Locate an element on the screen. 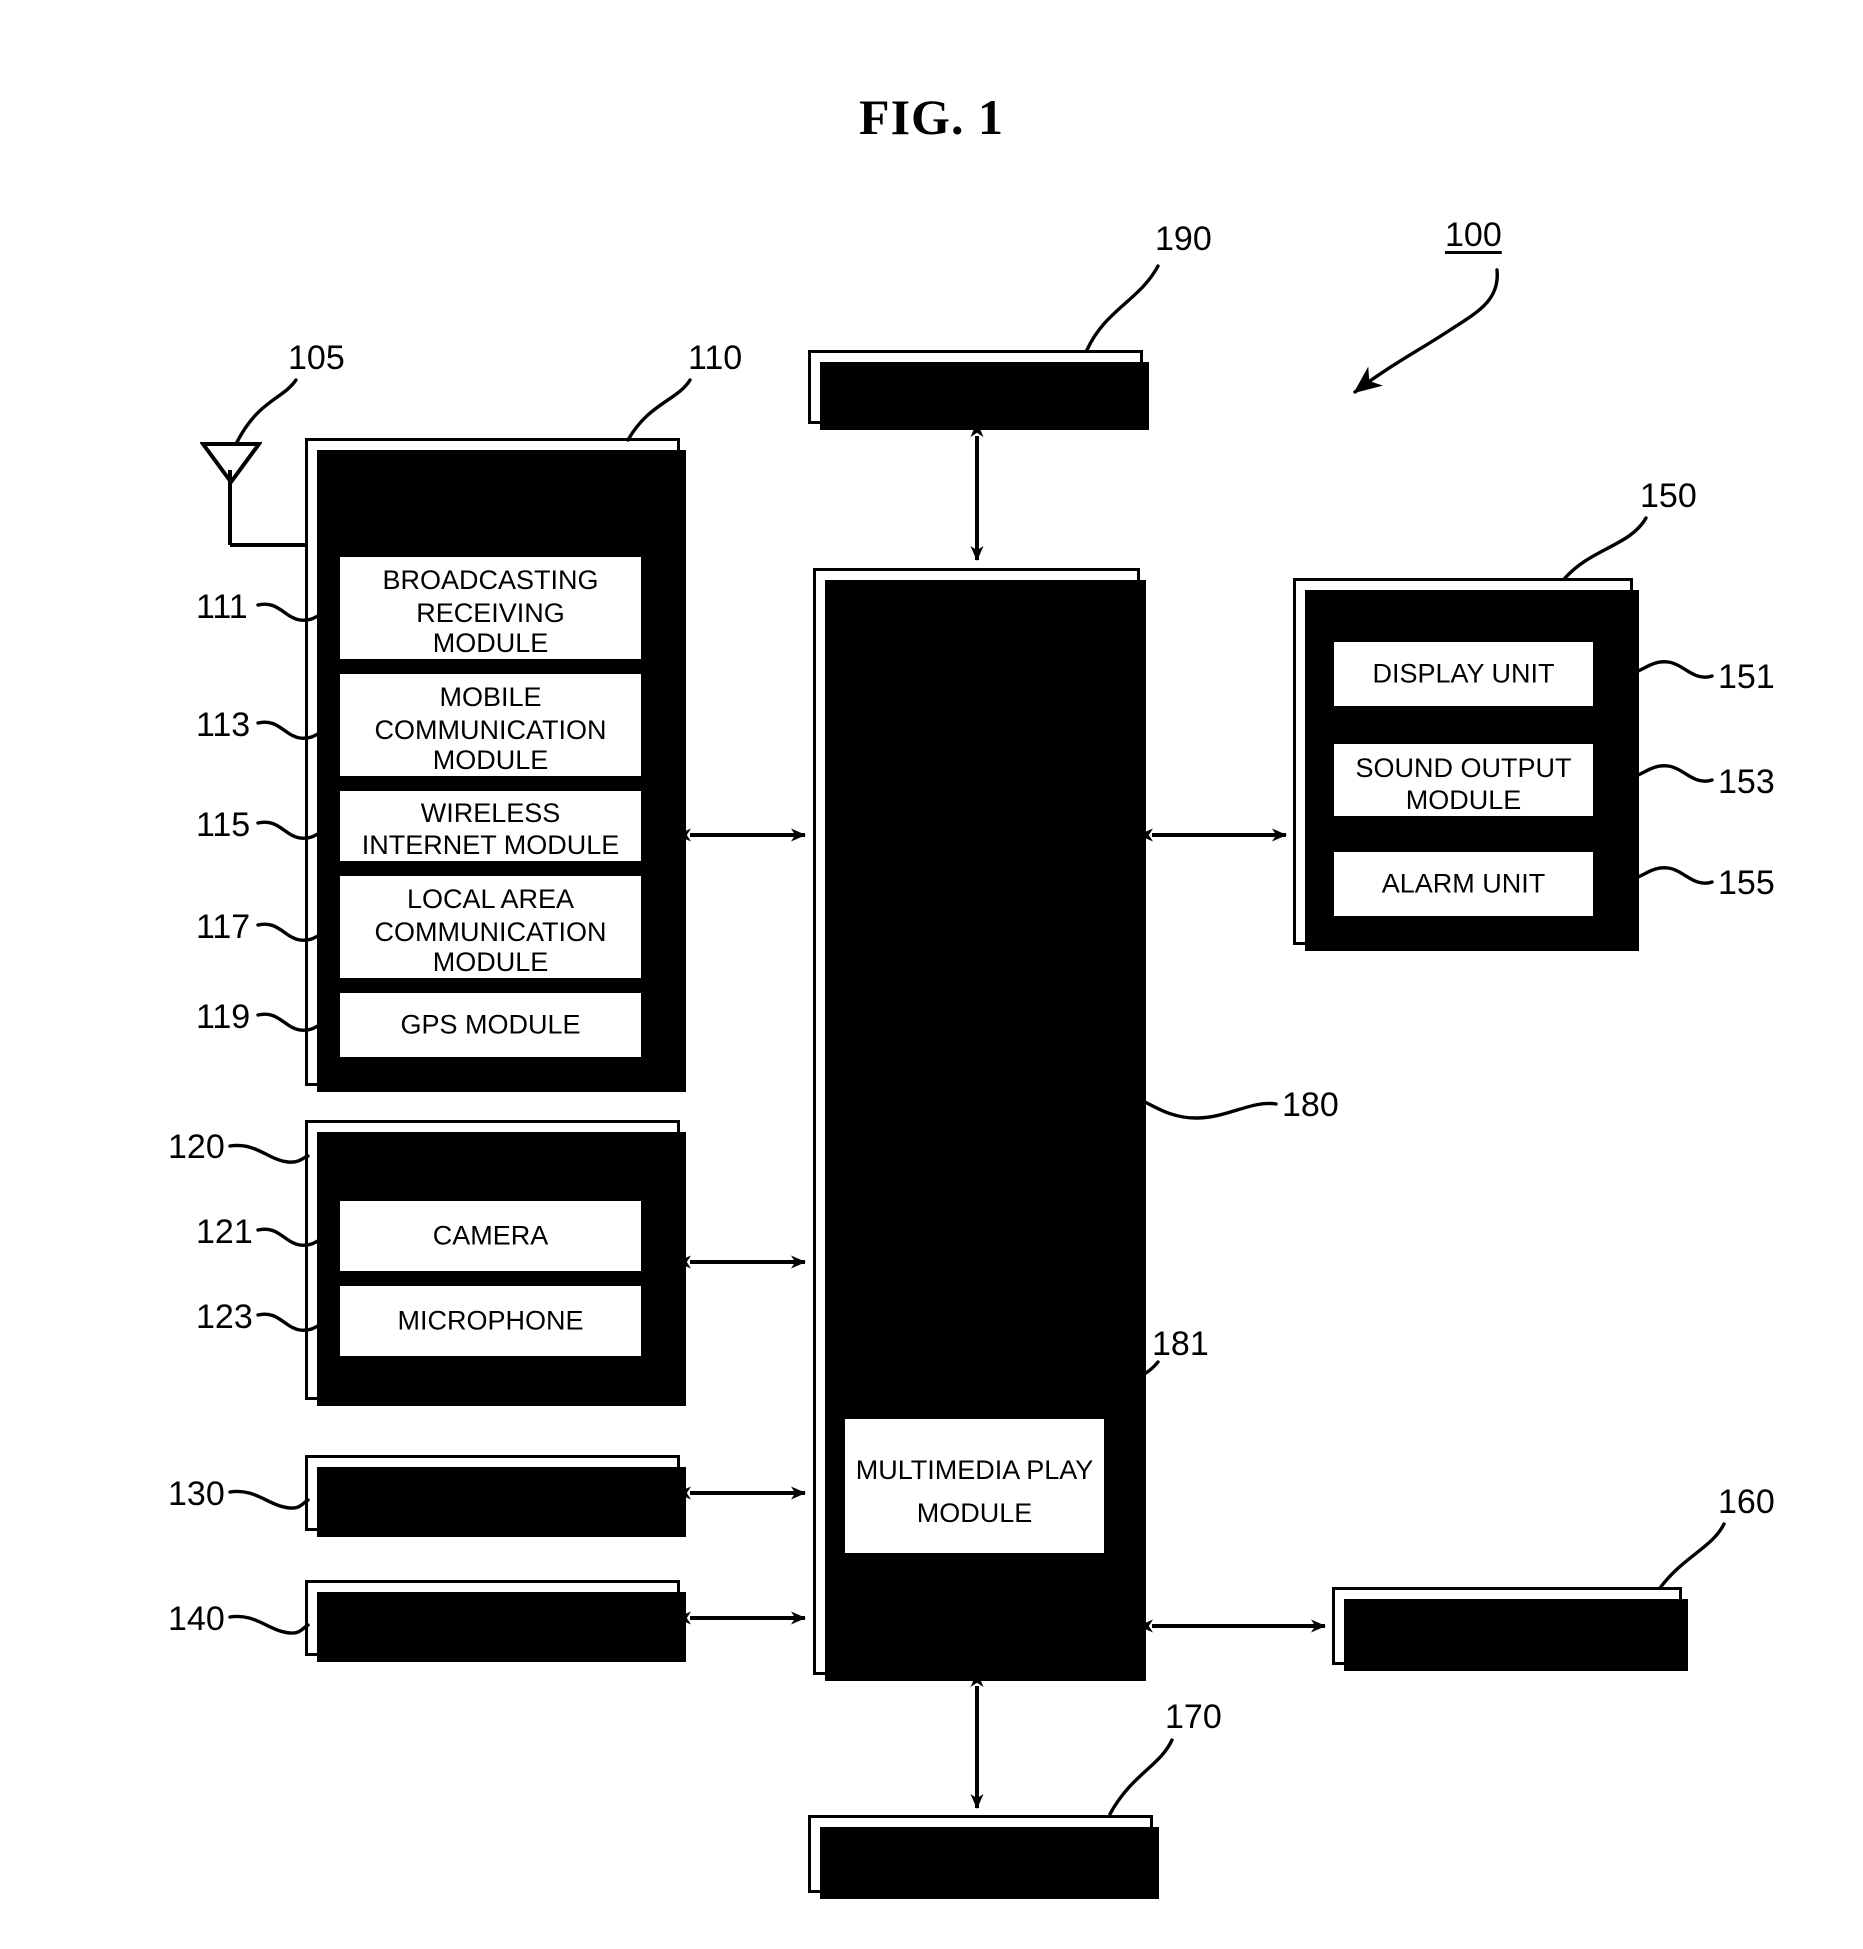 The width and height of the screenshot is (1863, 1949). sound-output-module-block: SOUND OUTPUT MODULE is located at coordinates (1463, 780).